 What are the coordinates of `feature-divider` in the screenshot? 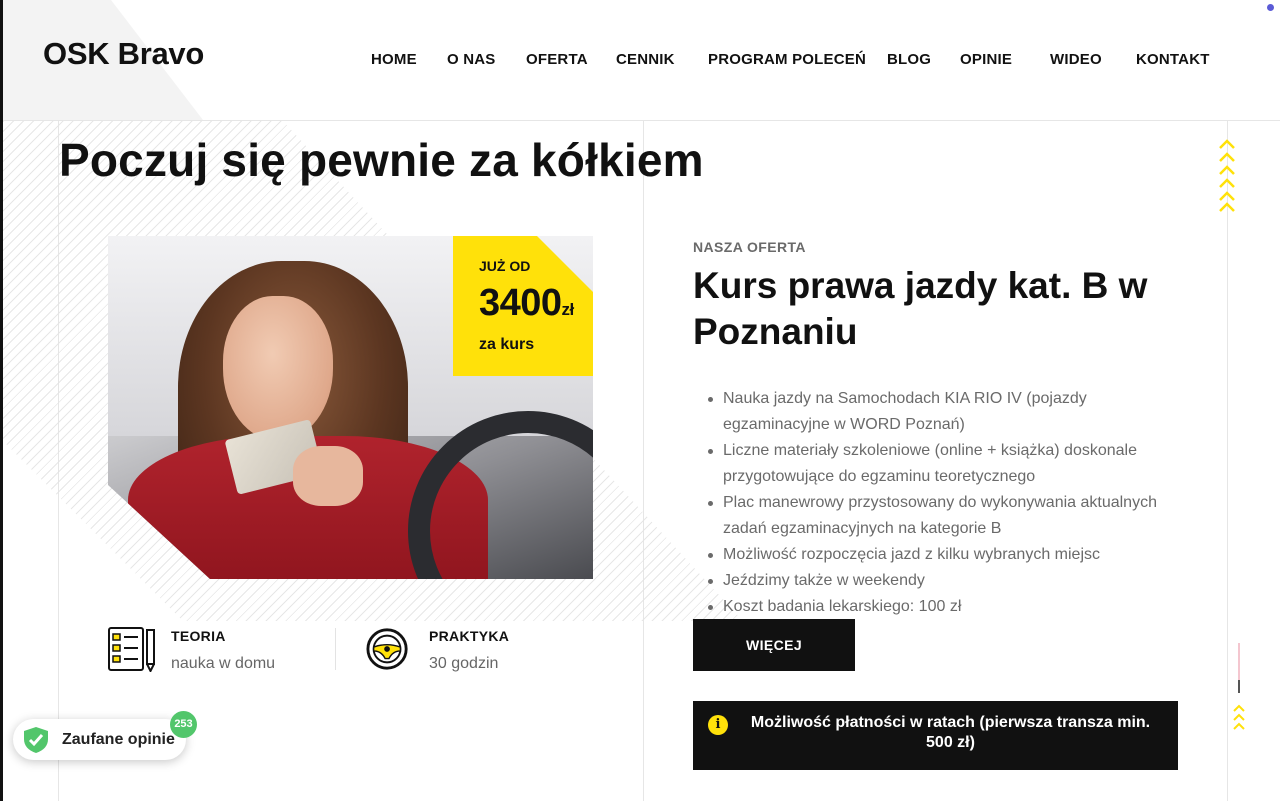 It's located at (335, 649).